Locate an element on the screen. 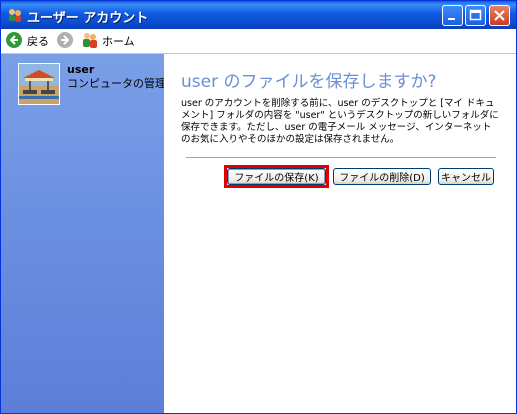 The image size is (517, 414). home-button: ホーム is located at coordinates (108, 41).